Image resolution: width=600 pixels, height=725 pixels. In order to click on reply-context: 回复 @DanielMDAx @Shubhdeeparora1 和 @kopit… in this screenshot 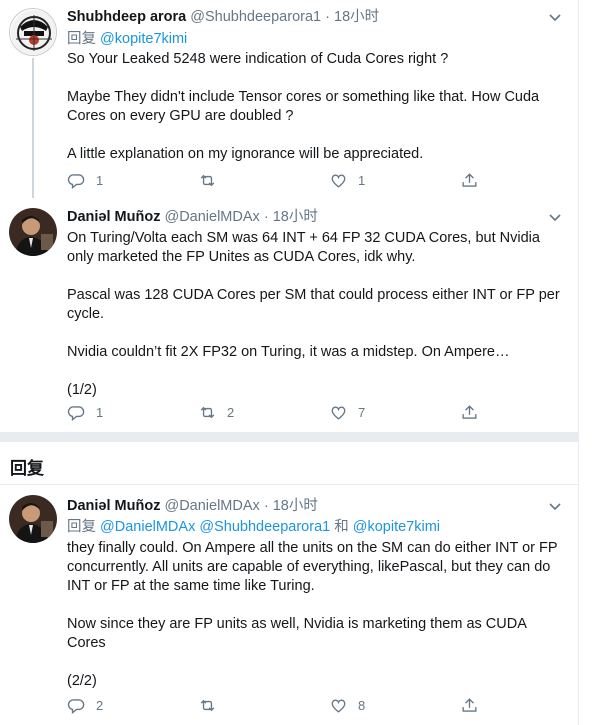, I will do `click(253, 527)`.